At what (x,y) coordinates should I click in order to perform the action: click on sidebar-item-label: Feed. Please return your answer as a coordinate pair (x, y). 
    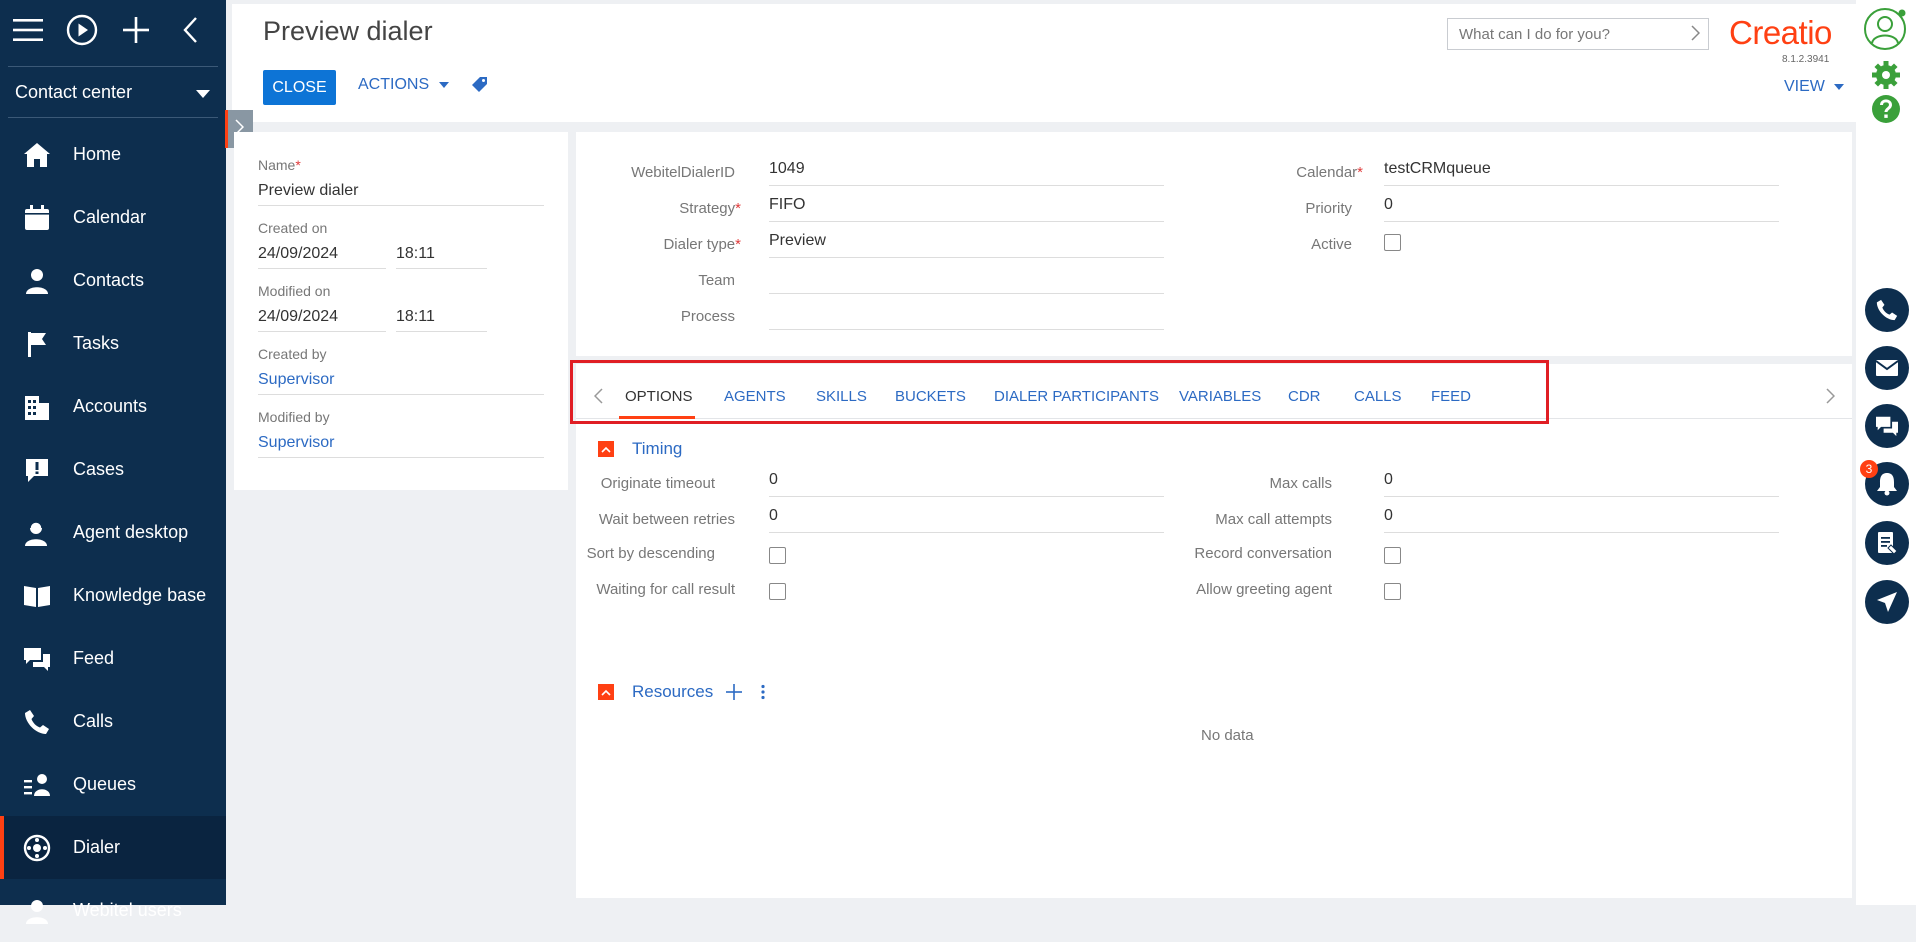
    Looking at the image, I should click on (94, 658).